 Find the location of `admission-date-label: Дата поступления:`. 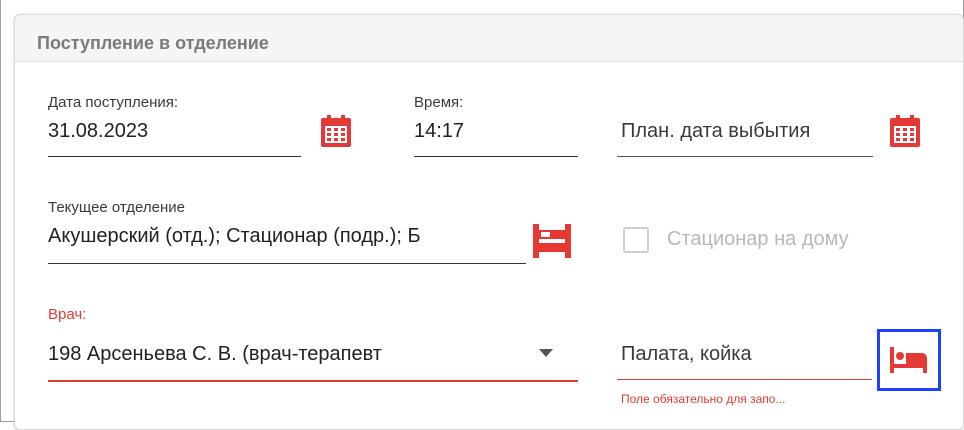

admission-date-label: Дата поступления: is located at coordinates (113, 102).